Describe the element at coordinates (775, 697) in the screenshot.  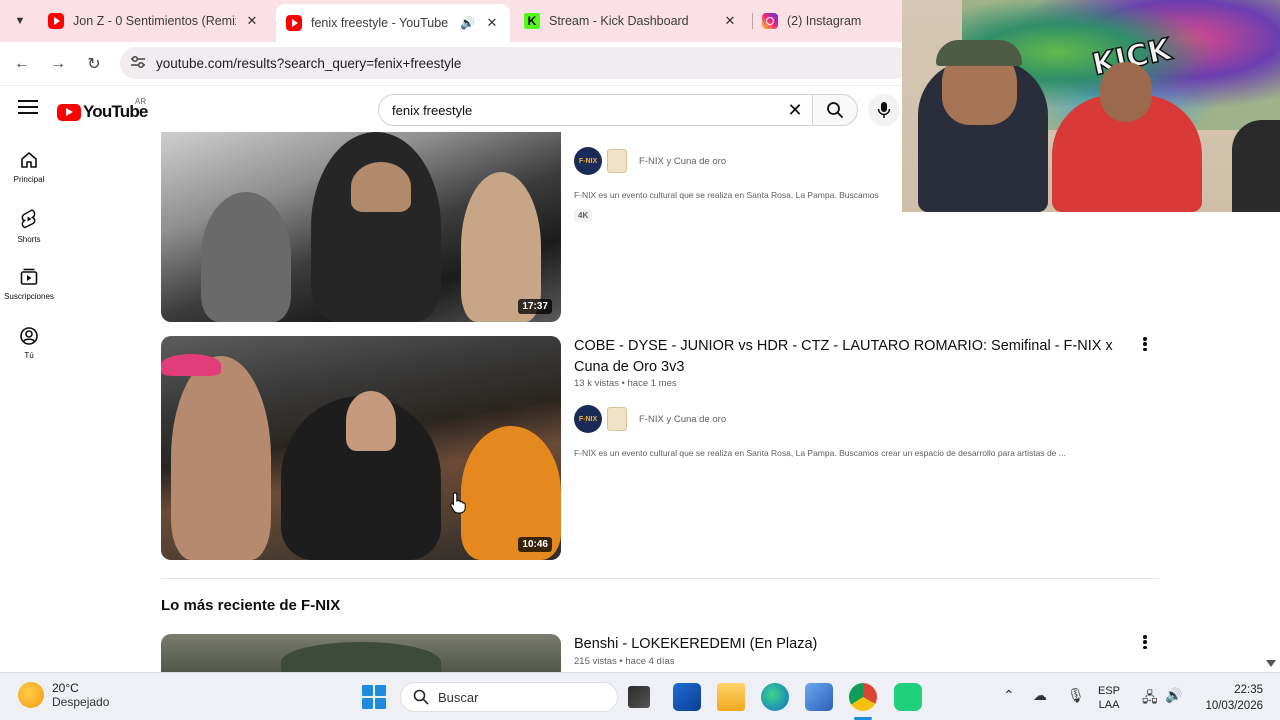
I see `edge-browser-icon` at that location.